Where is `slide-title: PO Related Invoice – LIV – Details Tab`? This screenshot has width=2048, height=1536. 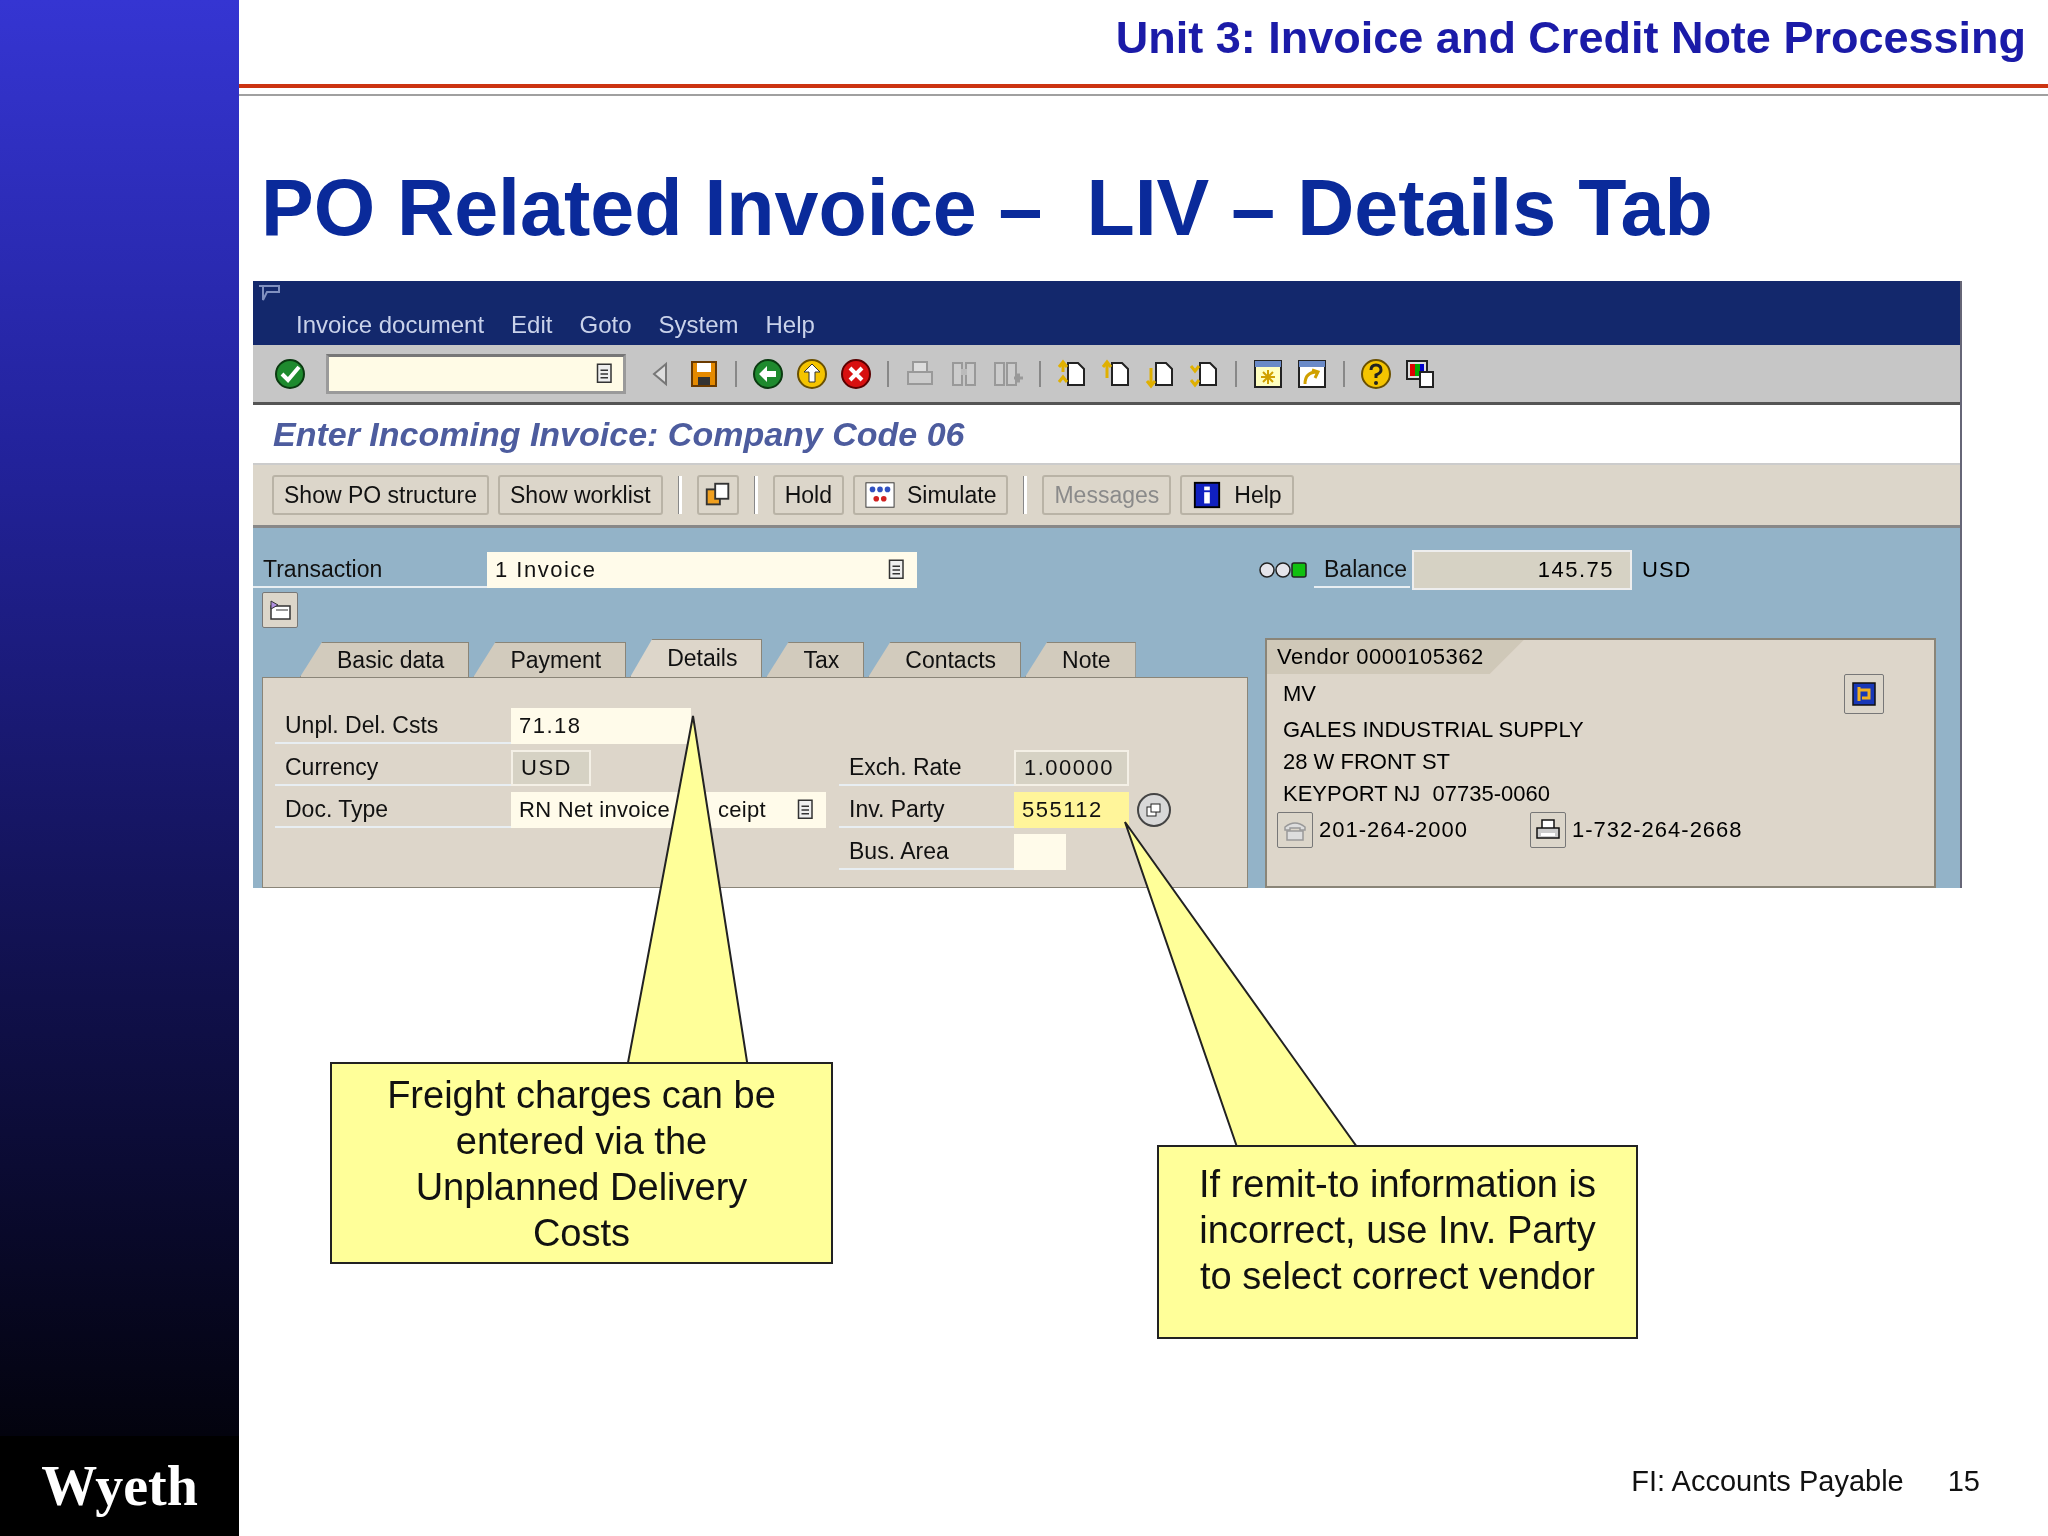
slide-title: PO Related Invoice – LIV – Details Tab is located at coordinates (987, 208).